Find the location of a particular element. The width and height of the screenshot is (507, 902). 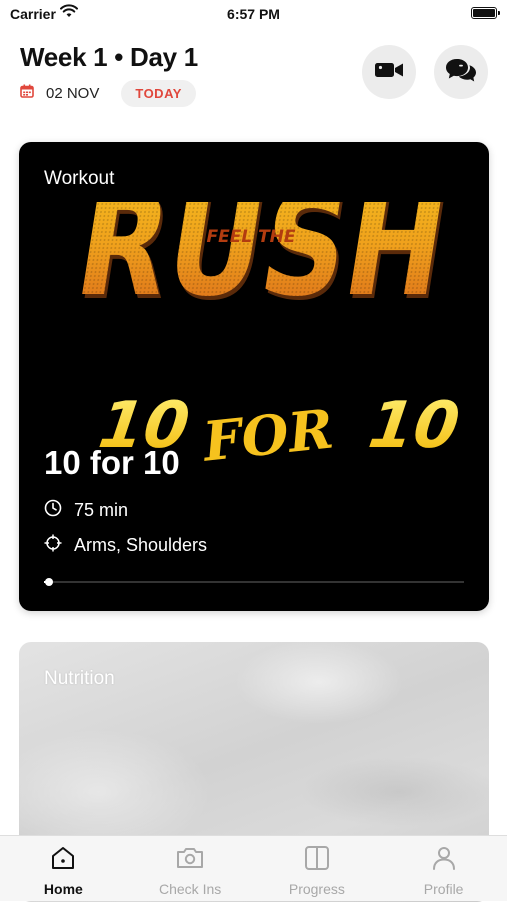

person-icon is located at coordinates (444, 860).